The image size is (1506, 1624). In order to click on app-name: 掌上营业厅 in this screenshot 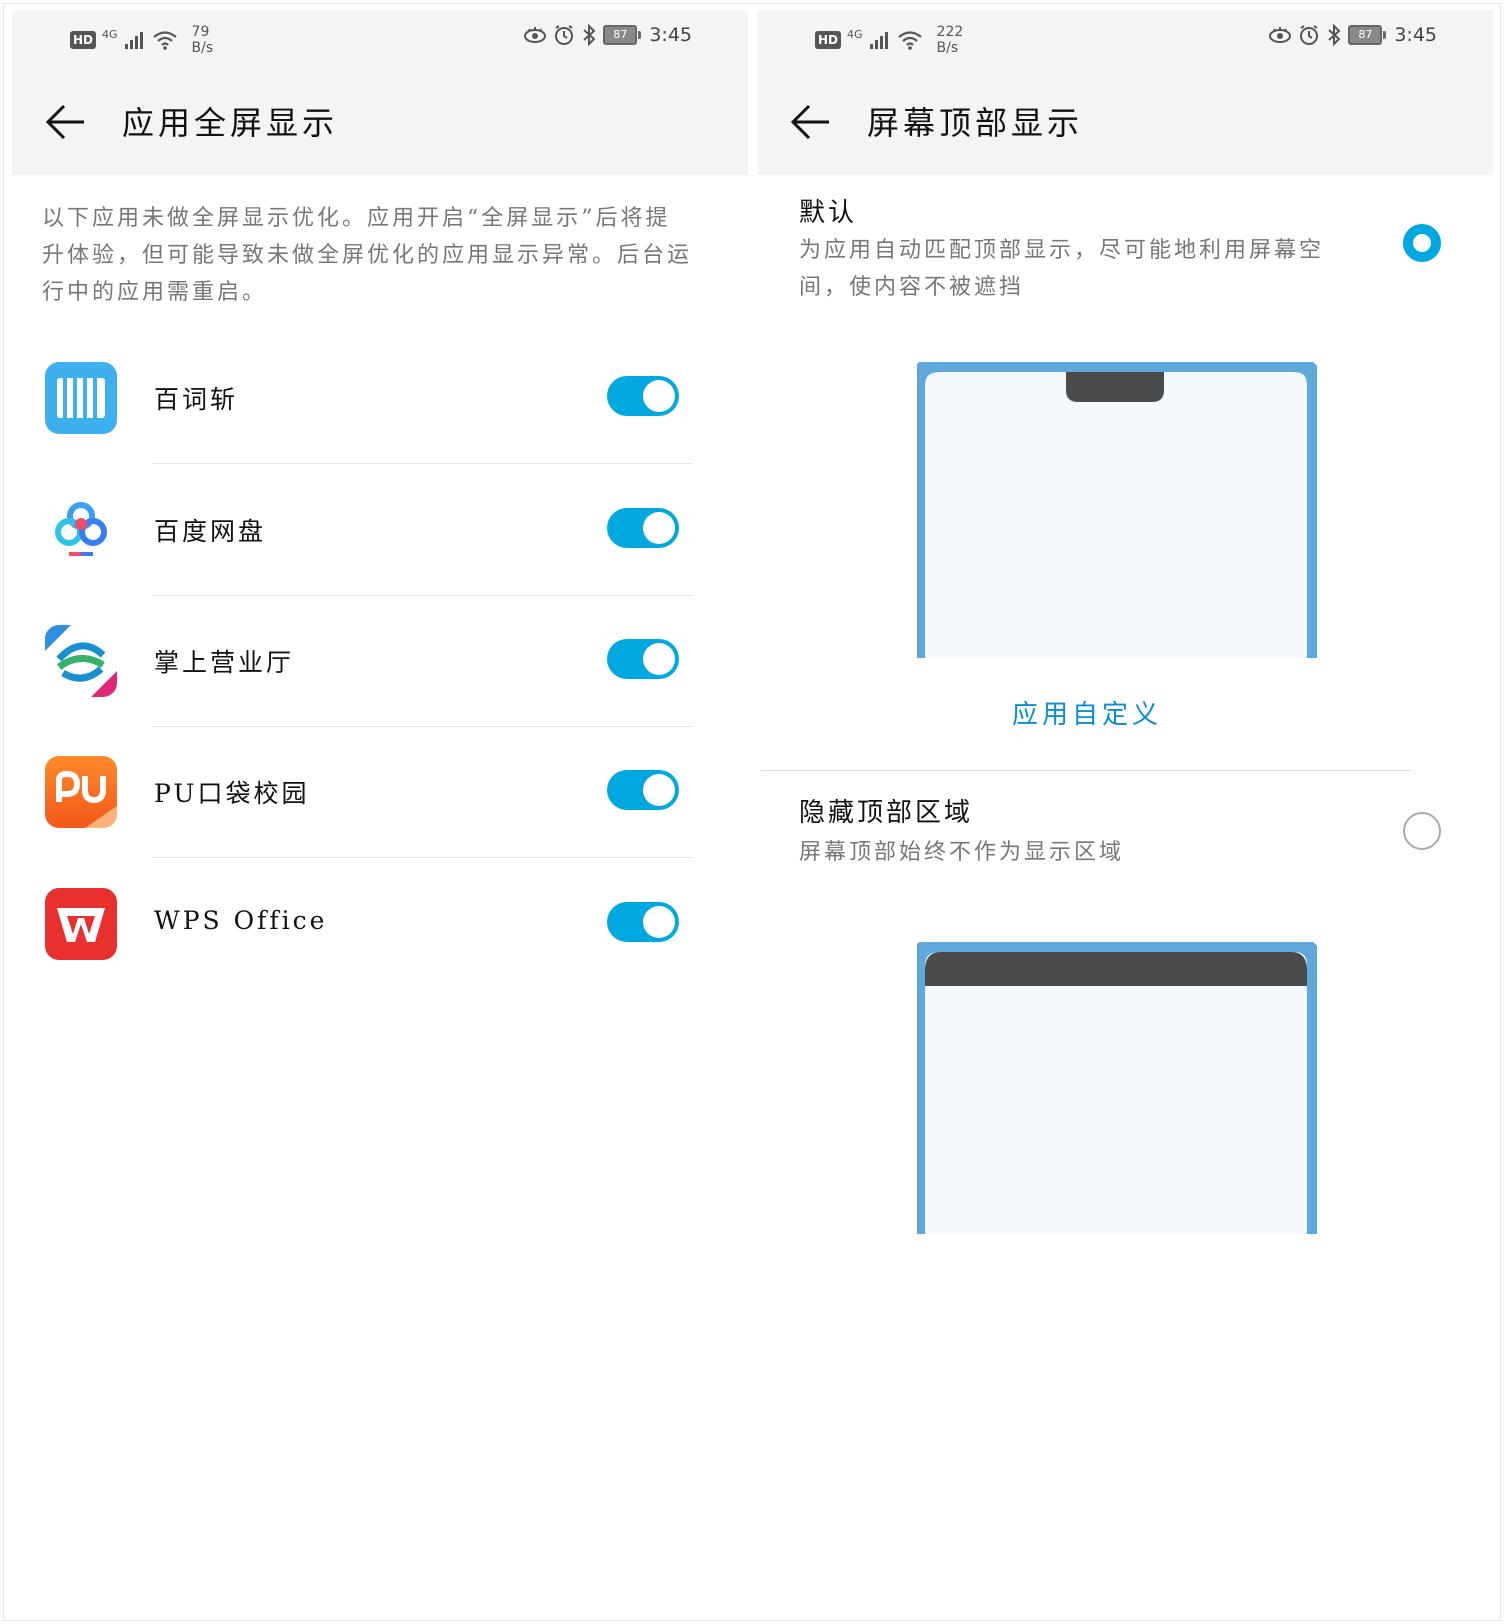, I will do `click(224, 662)`.